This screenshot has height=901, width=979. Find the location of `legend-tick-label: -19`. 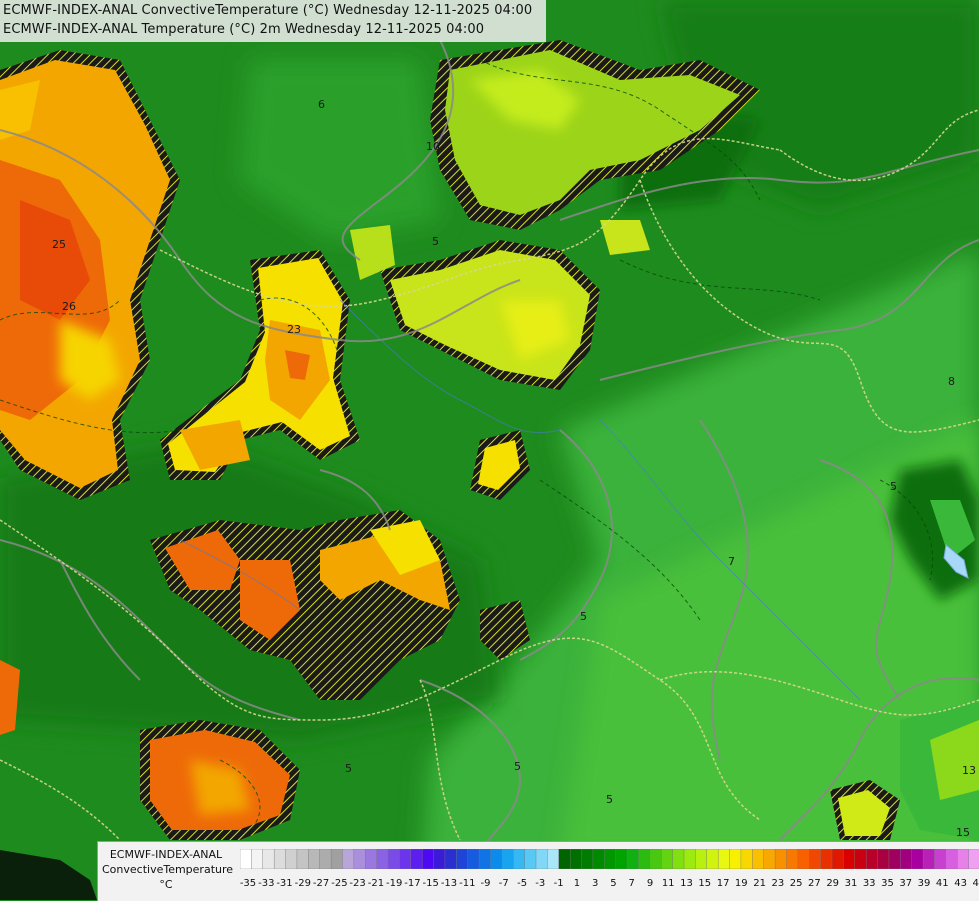

legend-tick-label: -19 is located at coordinates (394, 883).